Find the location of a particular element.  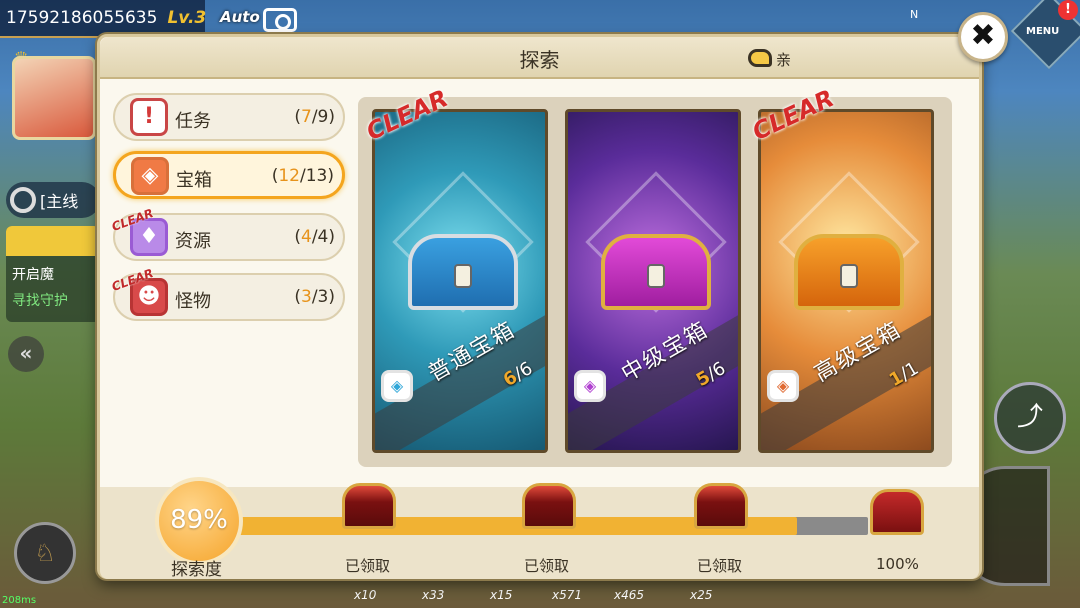

tab-count: (3/3) is located at coordinates (314, 297).